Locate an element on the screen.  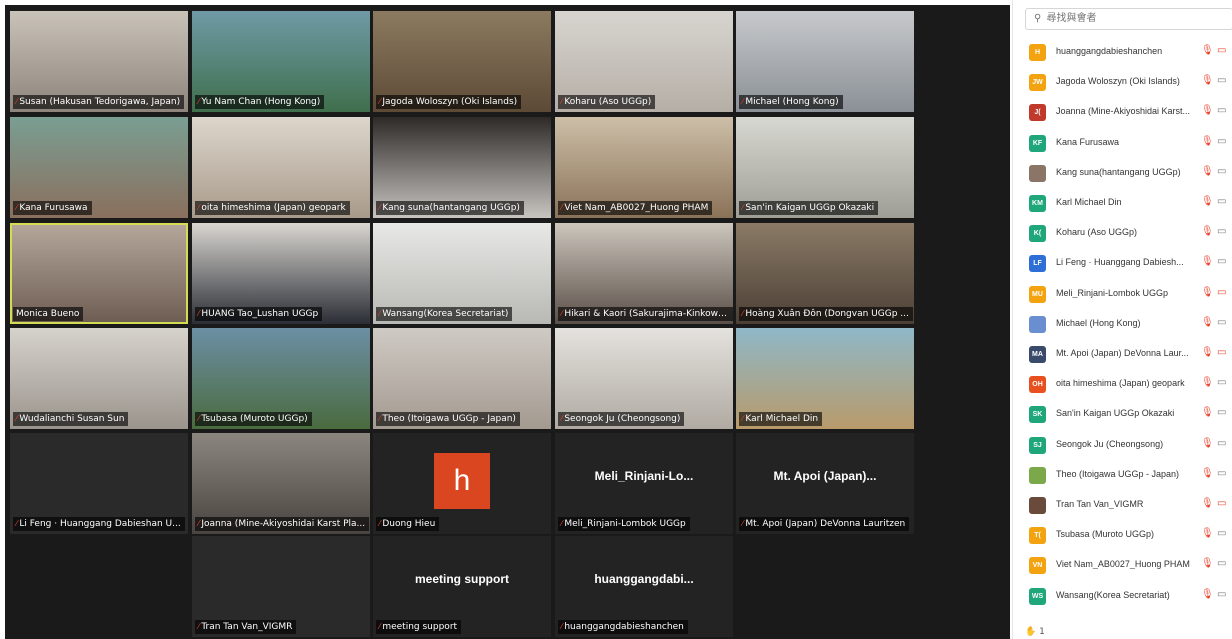
video-tile: h ⁄ Duong Hieu is located at coordinates (462, 483).